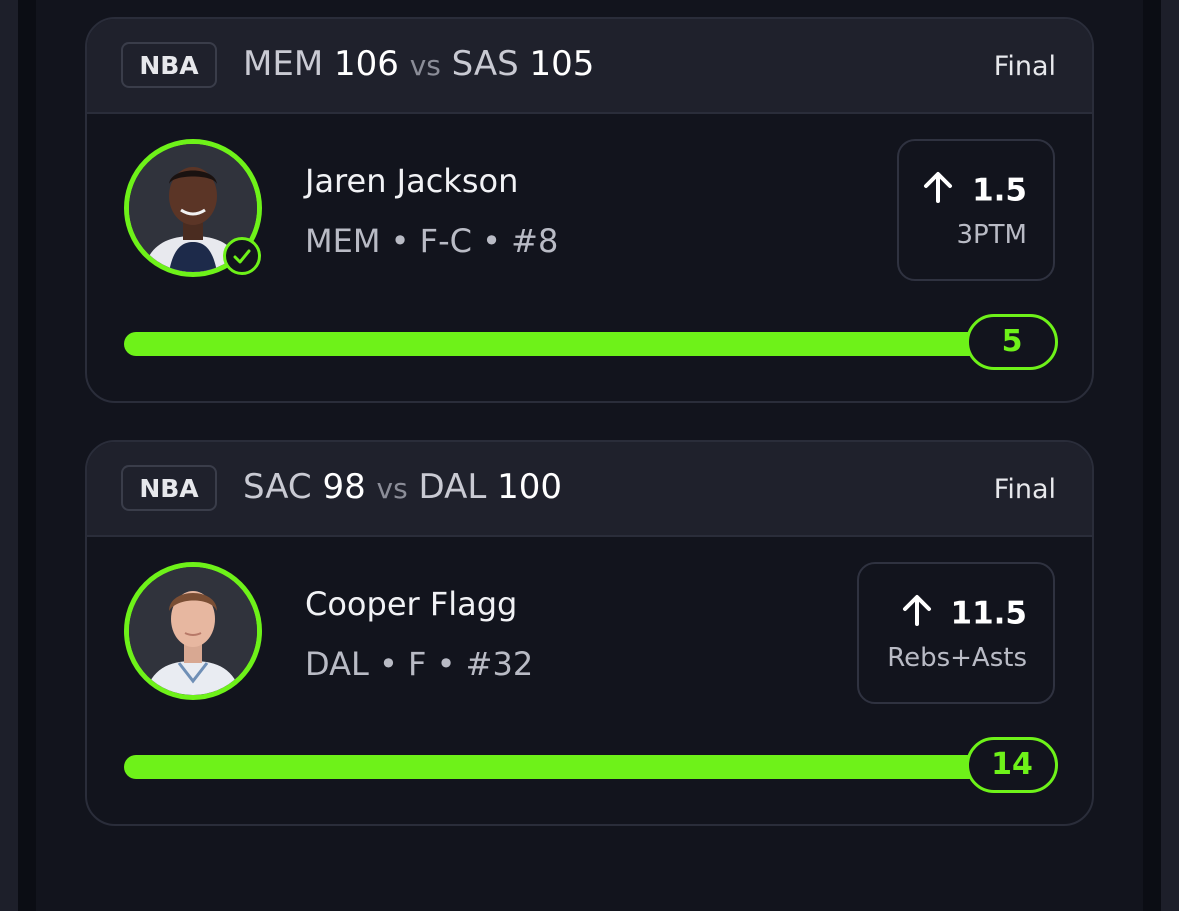 This screenshot has height=911, width=1179. Describe the element at coordinates (366, 64) in the screenshot. I see `home-score: 106` at that location.